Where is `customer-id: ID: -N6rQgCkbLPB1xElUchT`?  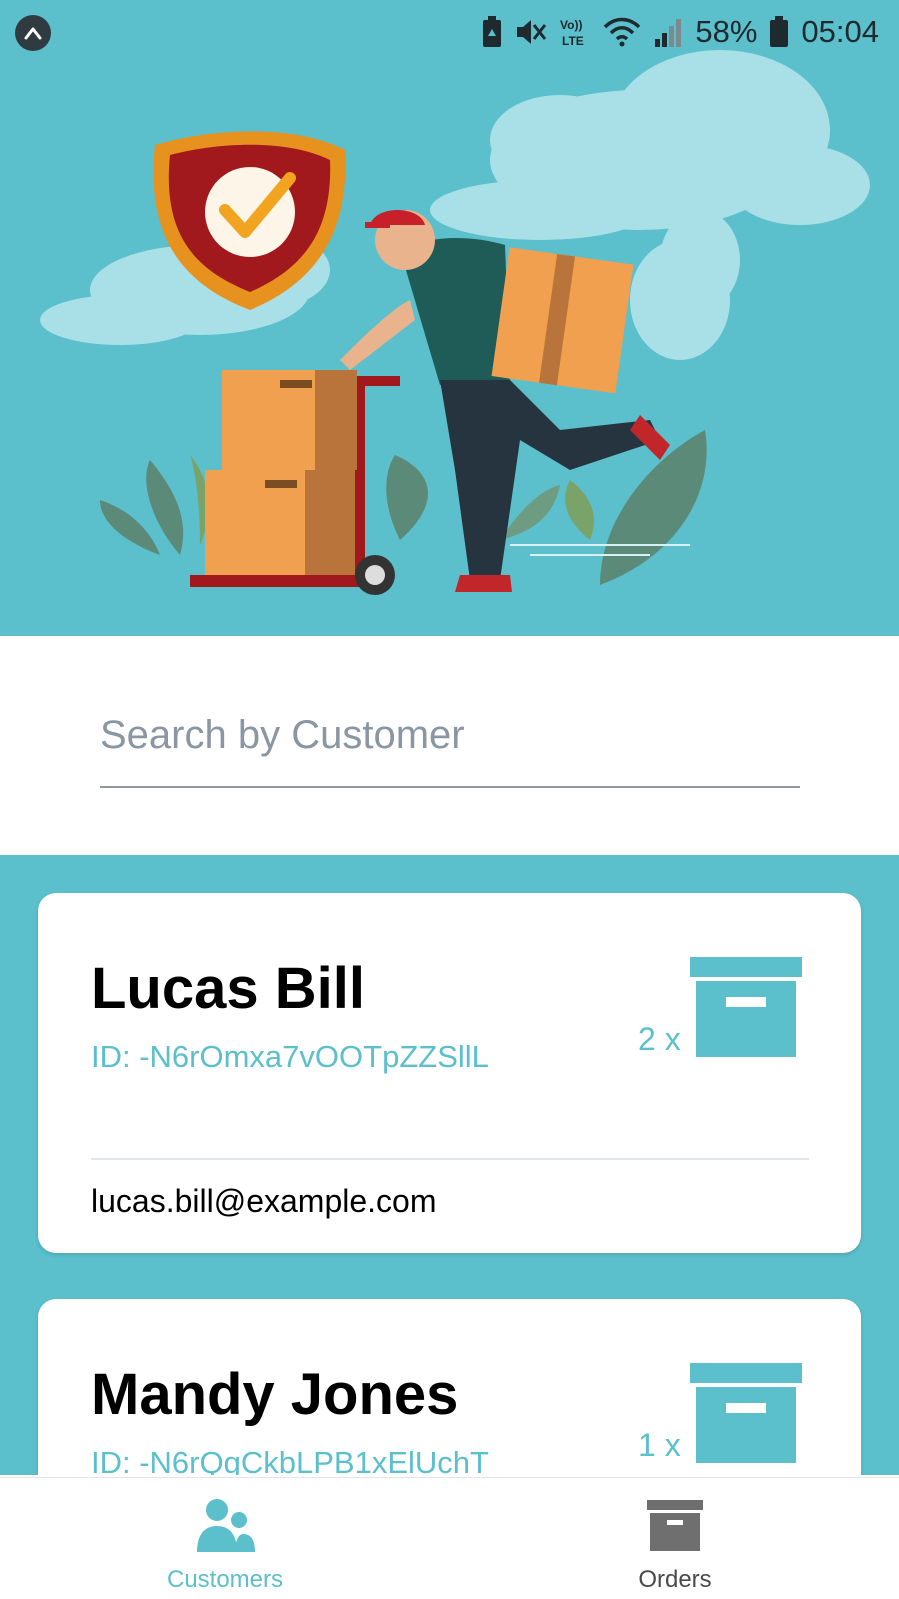
customer-id: ID: -N6rQgCkbLPB1xElUchT is located at coordinates (290, 1460).